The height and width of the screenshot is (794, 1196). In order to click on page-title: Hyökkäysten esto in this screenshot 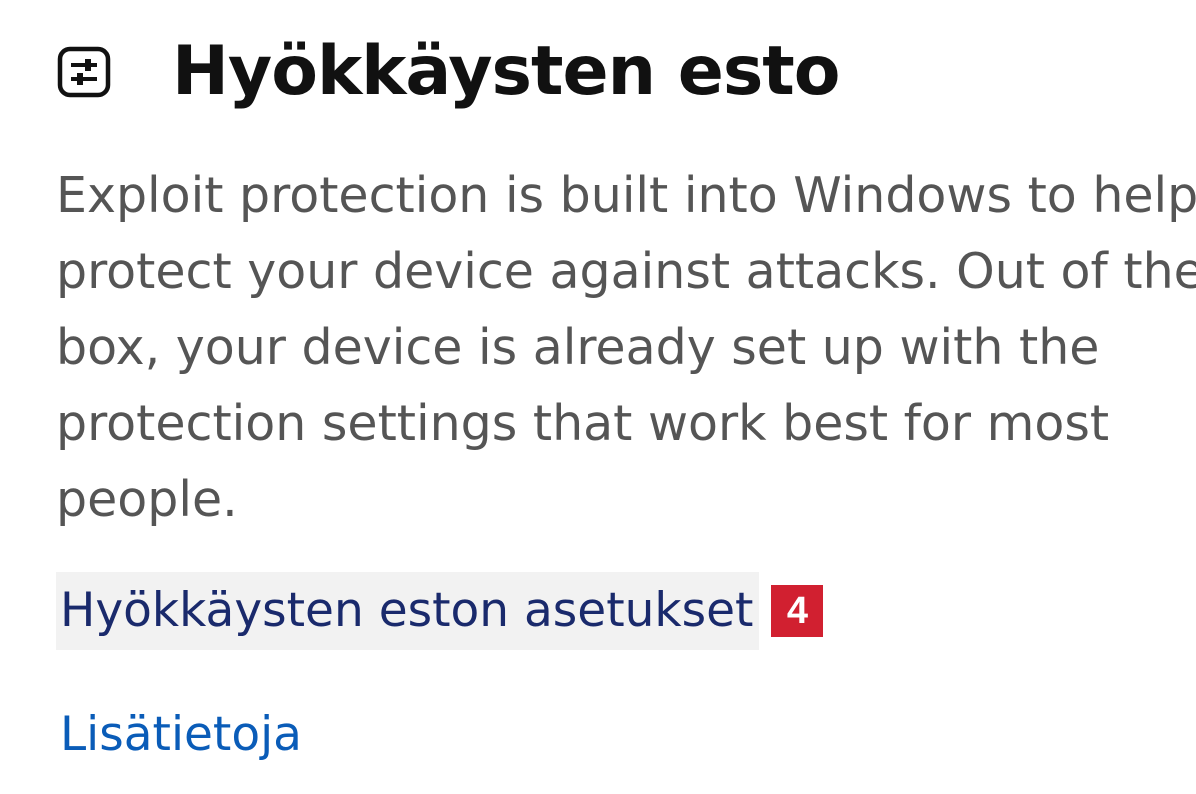, I will do `click(506, 71)`.